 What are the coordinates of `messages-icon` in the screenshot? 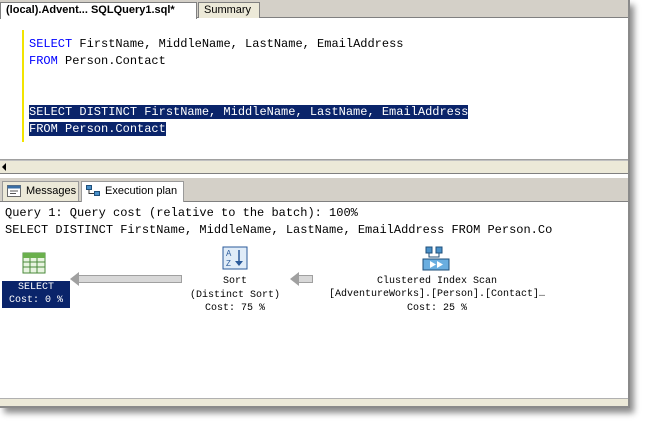 It's located at (14, 191).